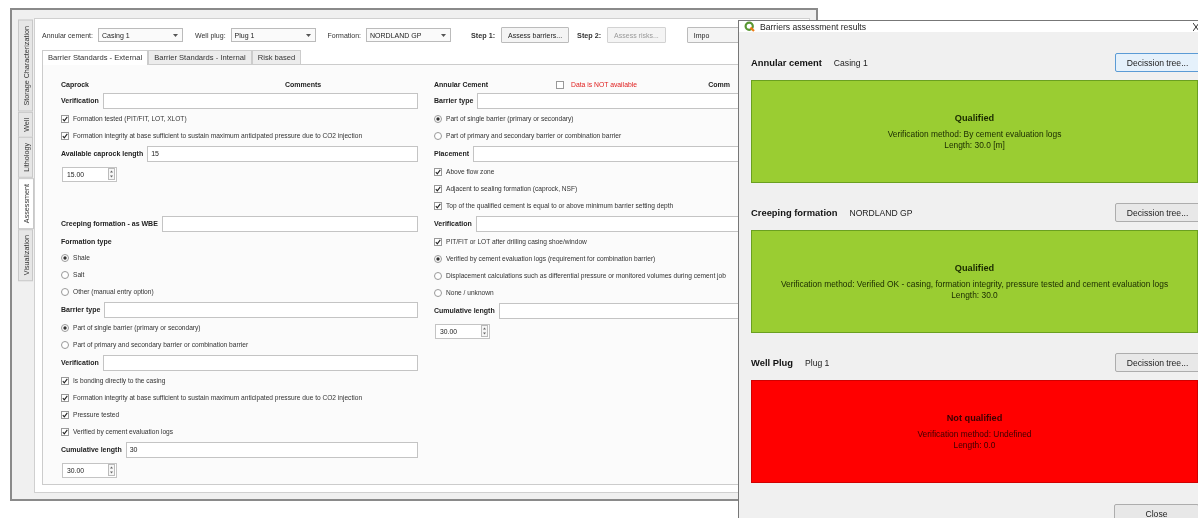 Image resolution: width=1198 pixels, height=518 pixels. Describe the element at coordinates (851, 62) in the screenshot. I see `result-subject: Casing 1` at that location.